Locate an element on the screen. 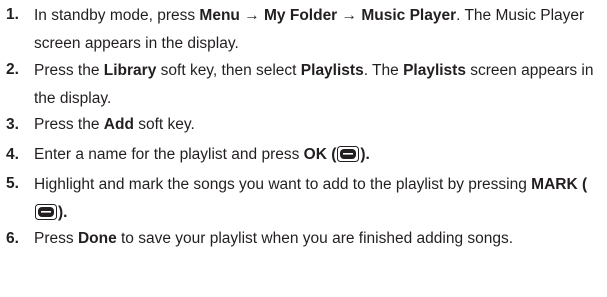 Image resolution: width=607 pixels, height=297 pixels. step-text-part: Enter a name for the playlist and press is located at coordinates (169, 154).